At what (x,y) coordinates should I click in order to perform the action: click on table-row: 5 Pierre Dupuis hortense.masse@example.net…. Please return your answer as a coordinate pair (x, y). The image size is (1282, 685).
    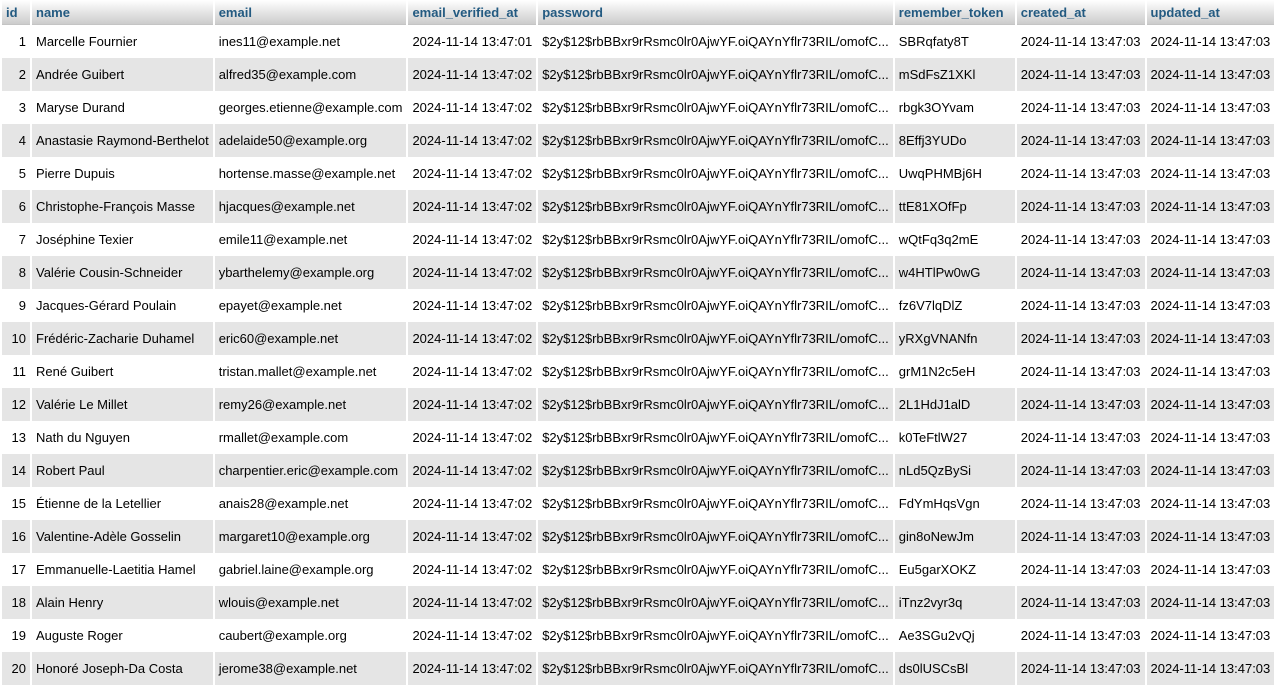
    Looking at the image, I should click on (638, 173).